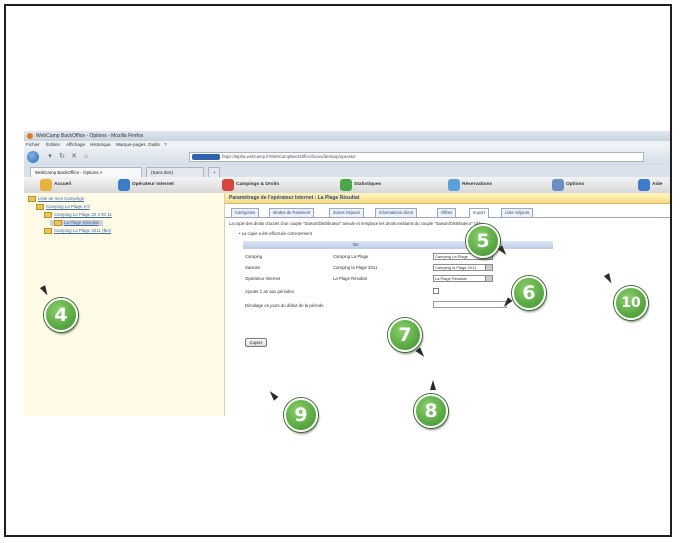 The image size is (680, 543). Describe the element at coordinates (351, 256) in the screenshot. I see `row-from-value: Camping La Plage` at that location.